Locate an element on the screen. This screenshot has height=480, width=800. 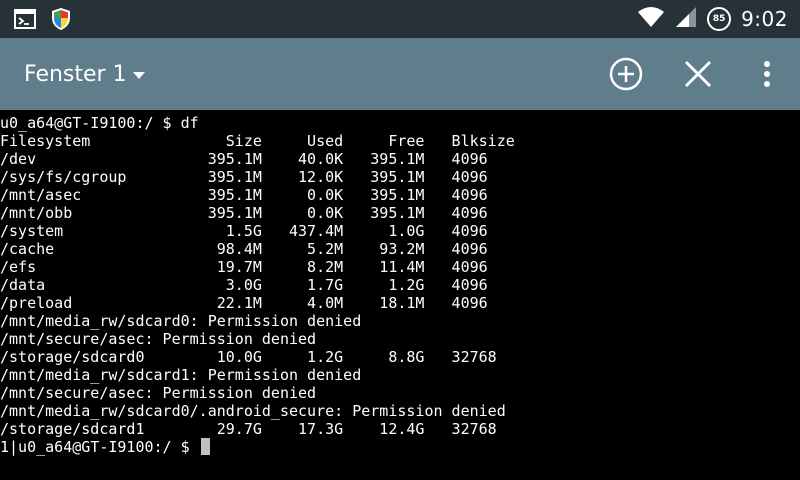
terminal-line: /cache 98.4M 5.2M 93.2M 4096 is located at coordinates (244, 249).